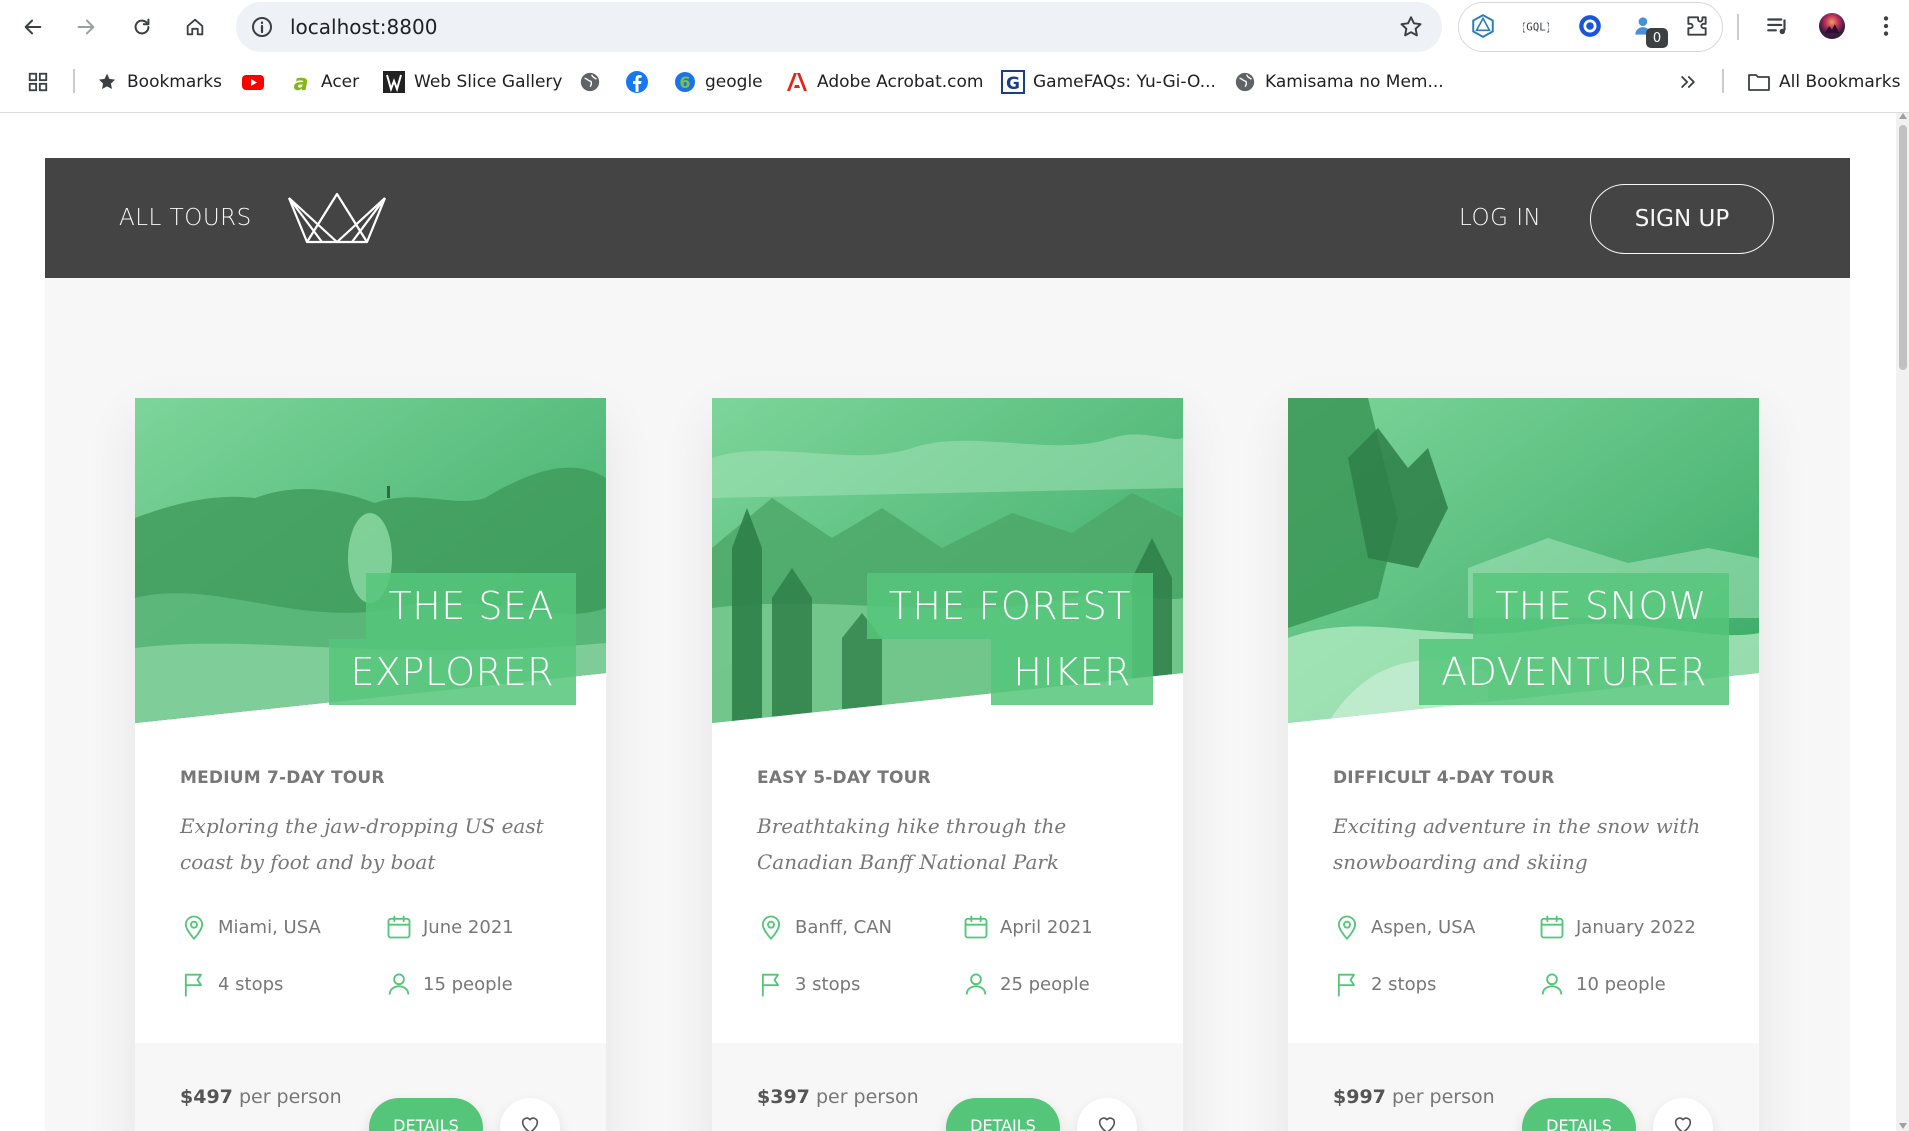  I want to click on tour-group-size: 10 people, so click(1602, 984).